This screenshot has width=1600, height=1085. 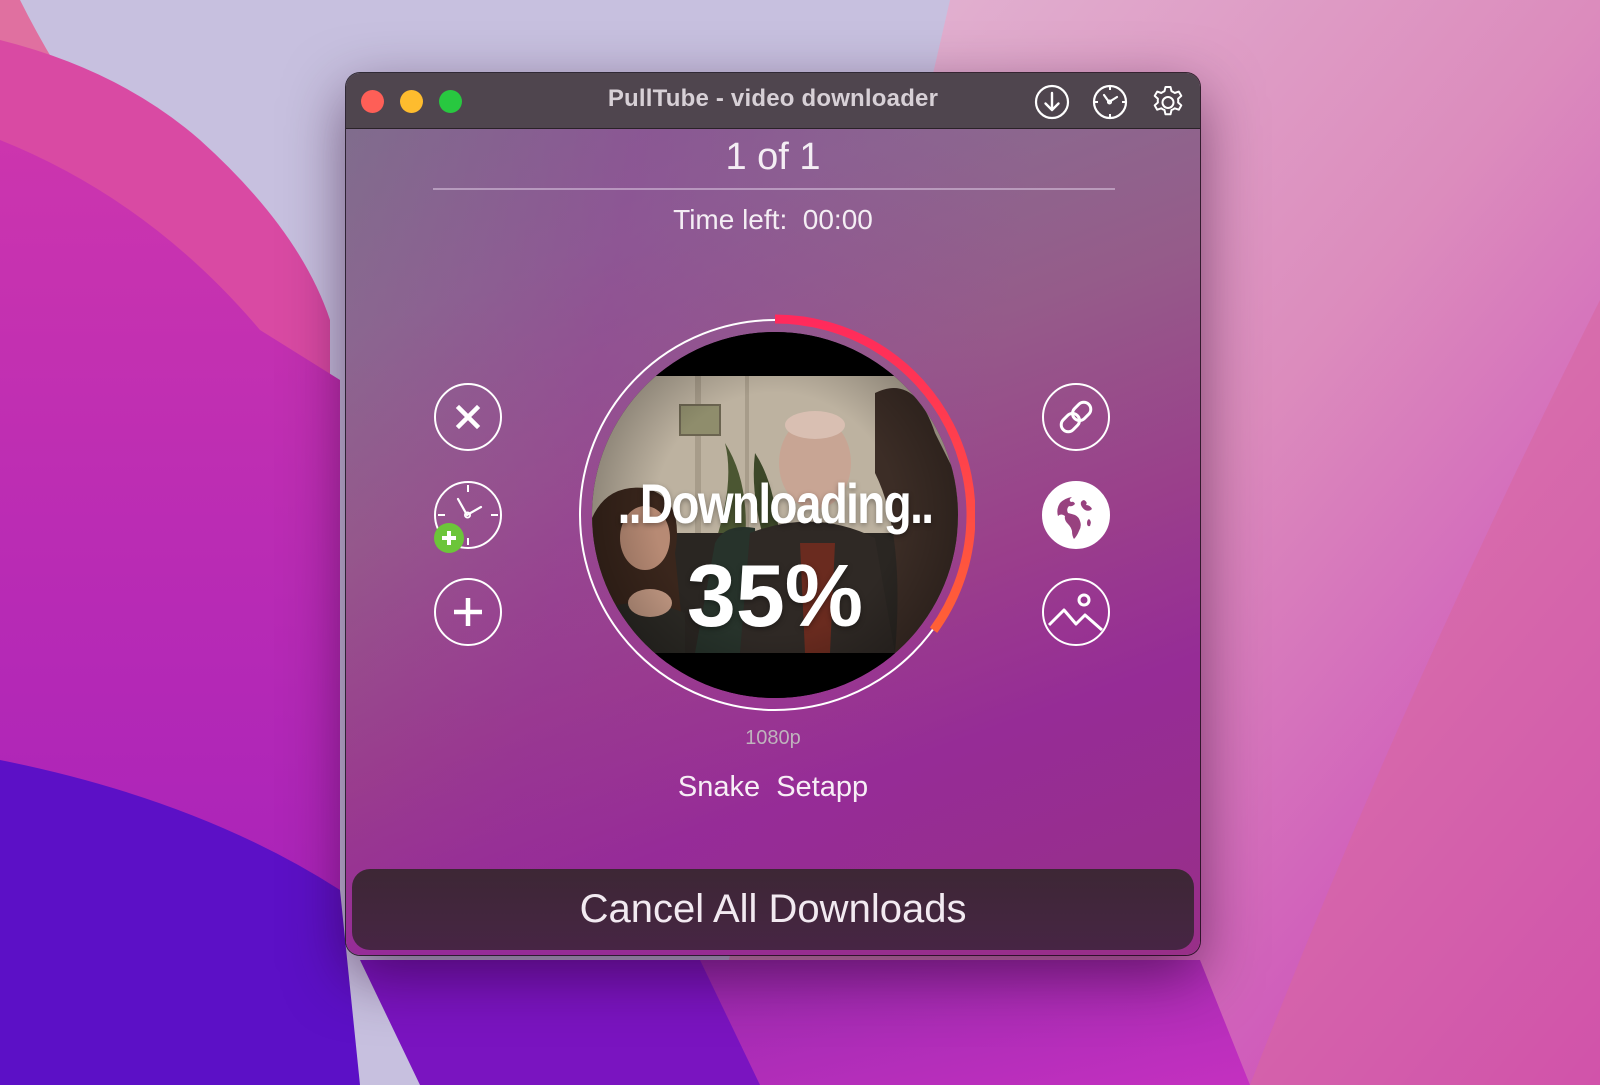 I want to click on video-title-part2: Setapp, so click(x=822, y=787).